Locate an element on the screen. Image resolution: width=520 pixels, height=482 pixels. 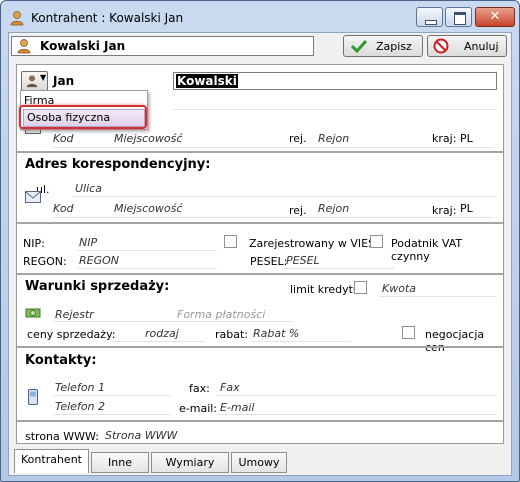
nip-line is located at coordinates (147, 250).